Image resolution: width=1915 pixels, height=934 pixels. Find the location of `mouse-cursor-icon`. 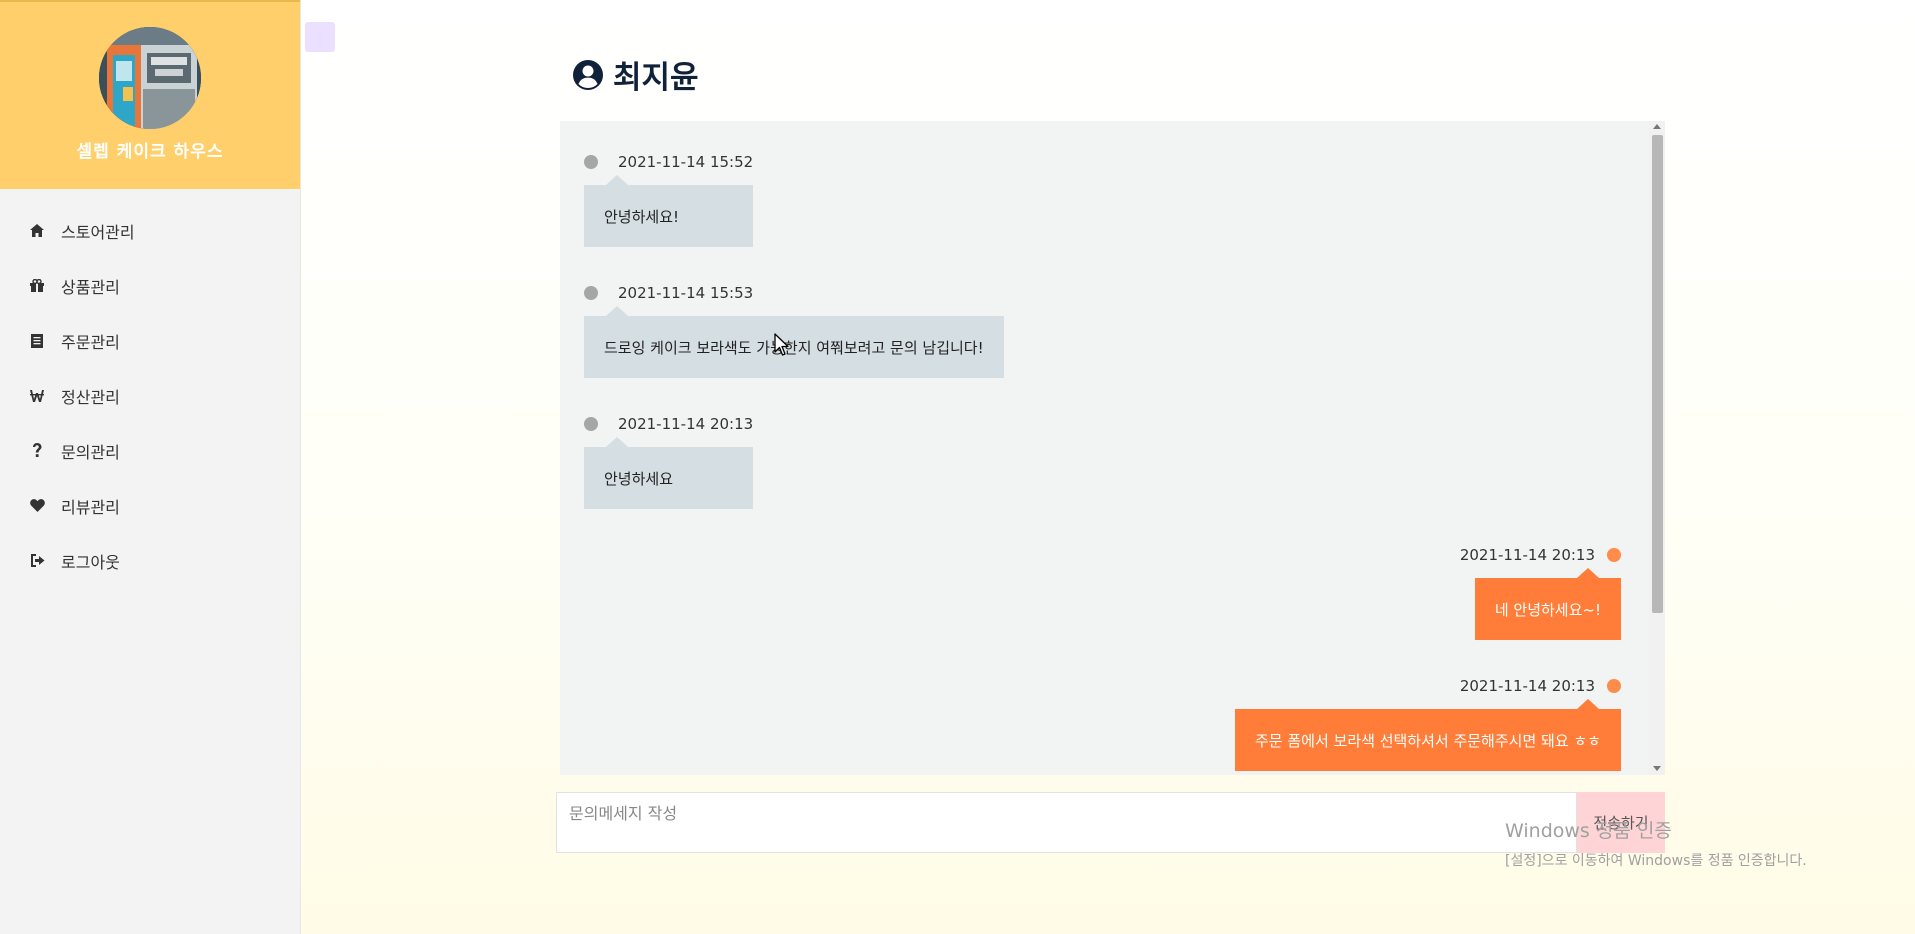

mouse-cursor-icon is located at coordinates (781, 344).